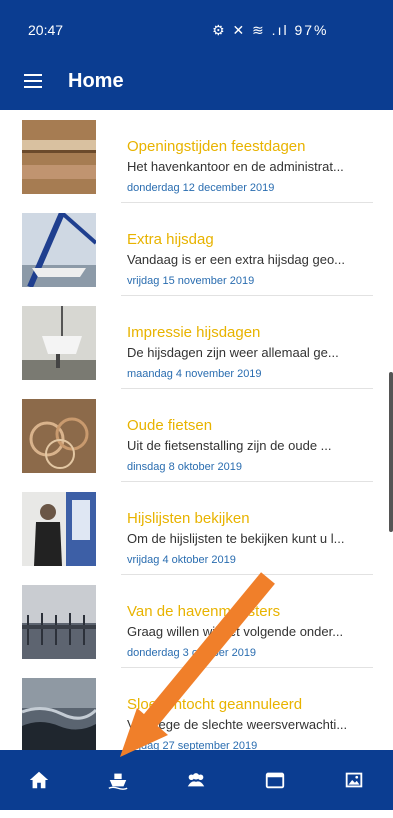 This screenshot has height=818, width=393. Describe the element at coordinates (196, 81) in the screenshot. I see `app-bar: Home` at that location.